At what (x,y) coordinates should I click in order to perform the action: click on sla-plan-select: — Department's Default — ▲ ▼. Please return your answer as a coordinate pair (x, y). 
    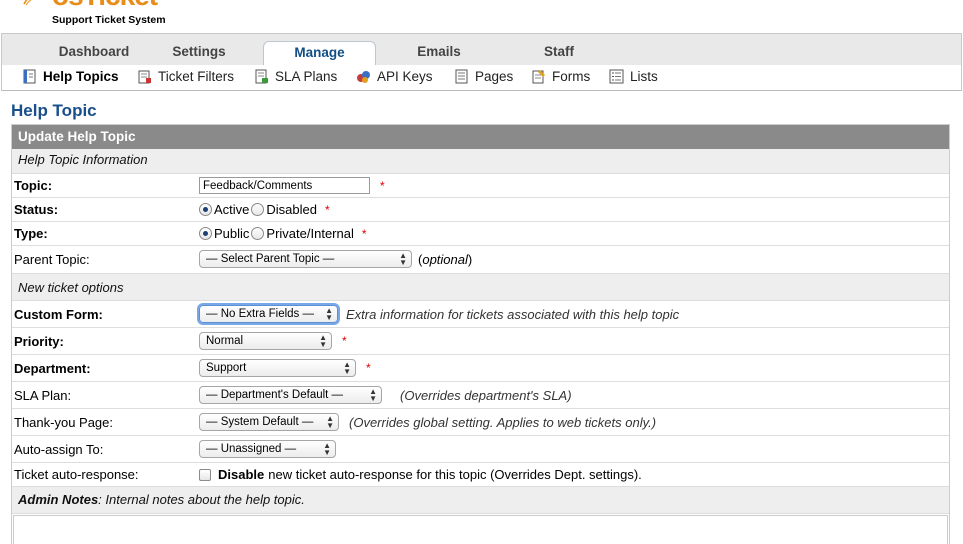
    Looking at the image, I should click on (290, 395).